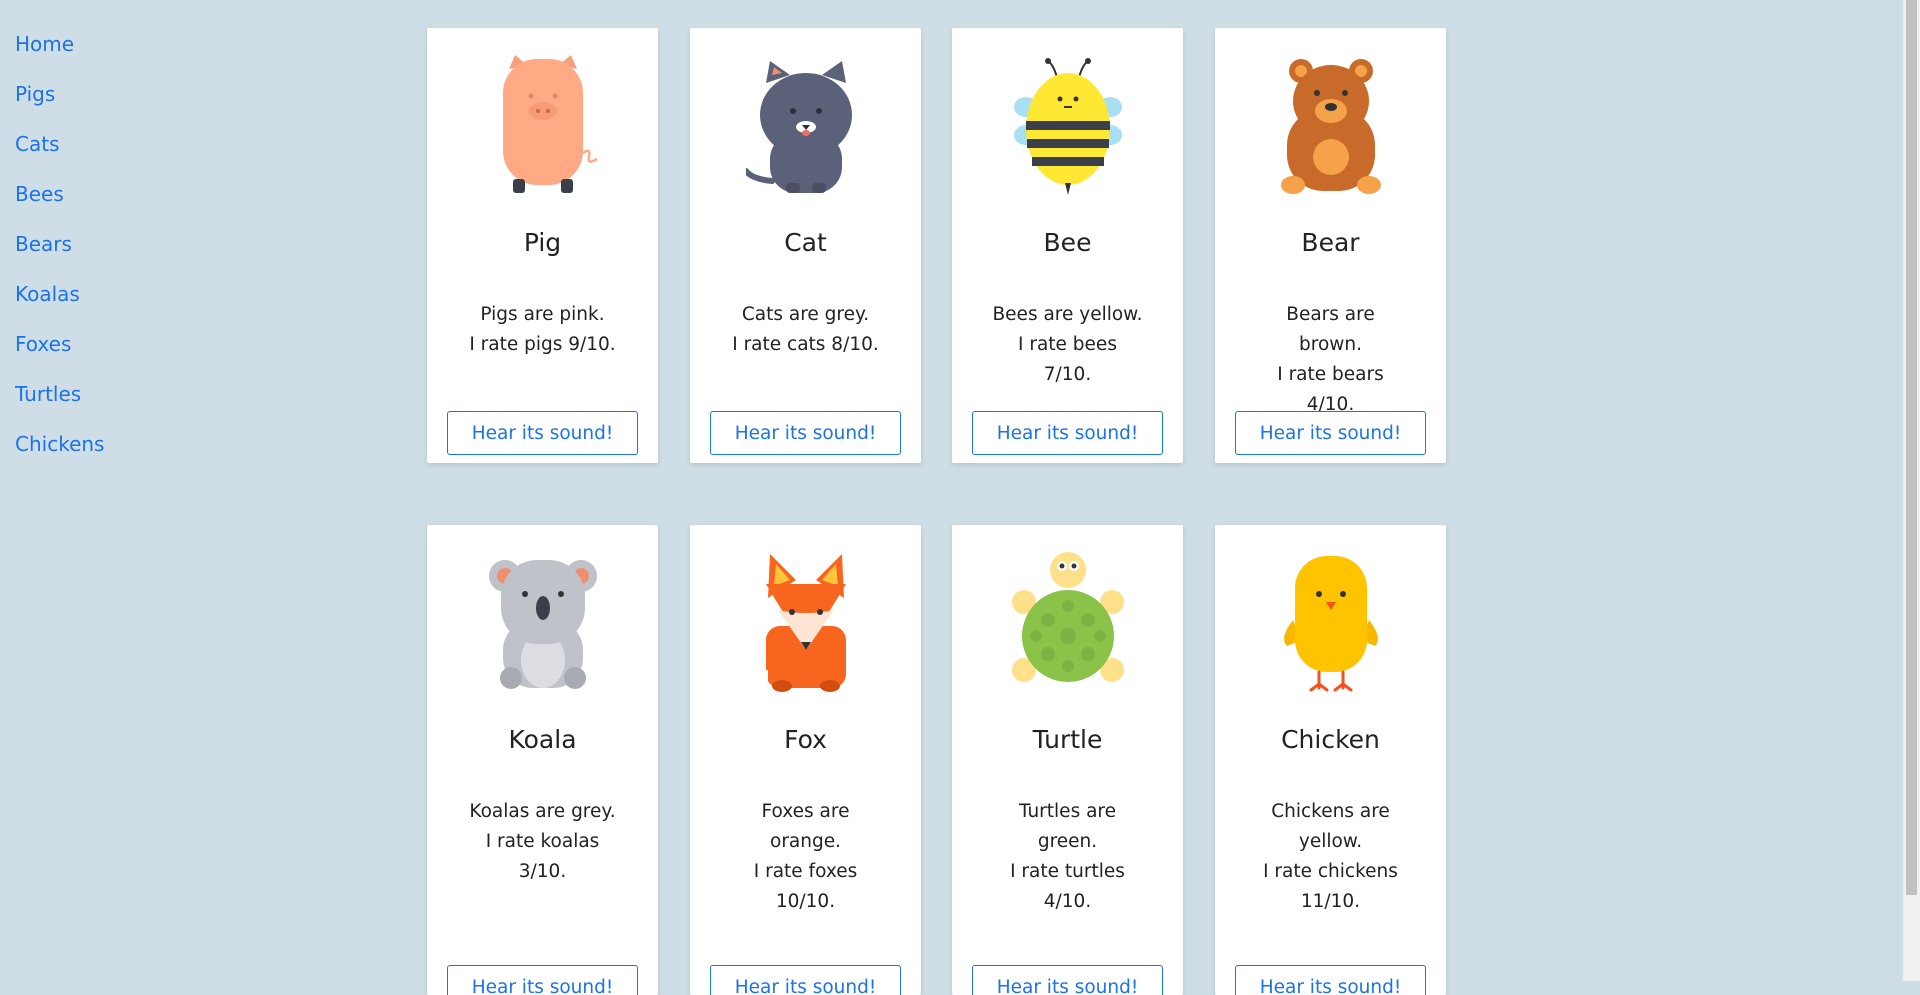 Image resolution: width=1920 pixels, height=995 pixels. Describe the element at coordinates (1067, 739) in the screenshot. I see `card-title: Turtle` at that location.